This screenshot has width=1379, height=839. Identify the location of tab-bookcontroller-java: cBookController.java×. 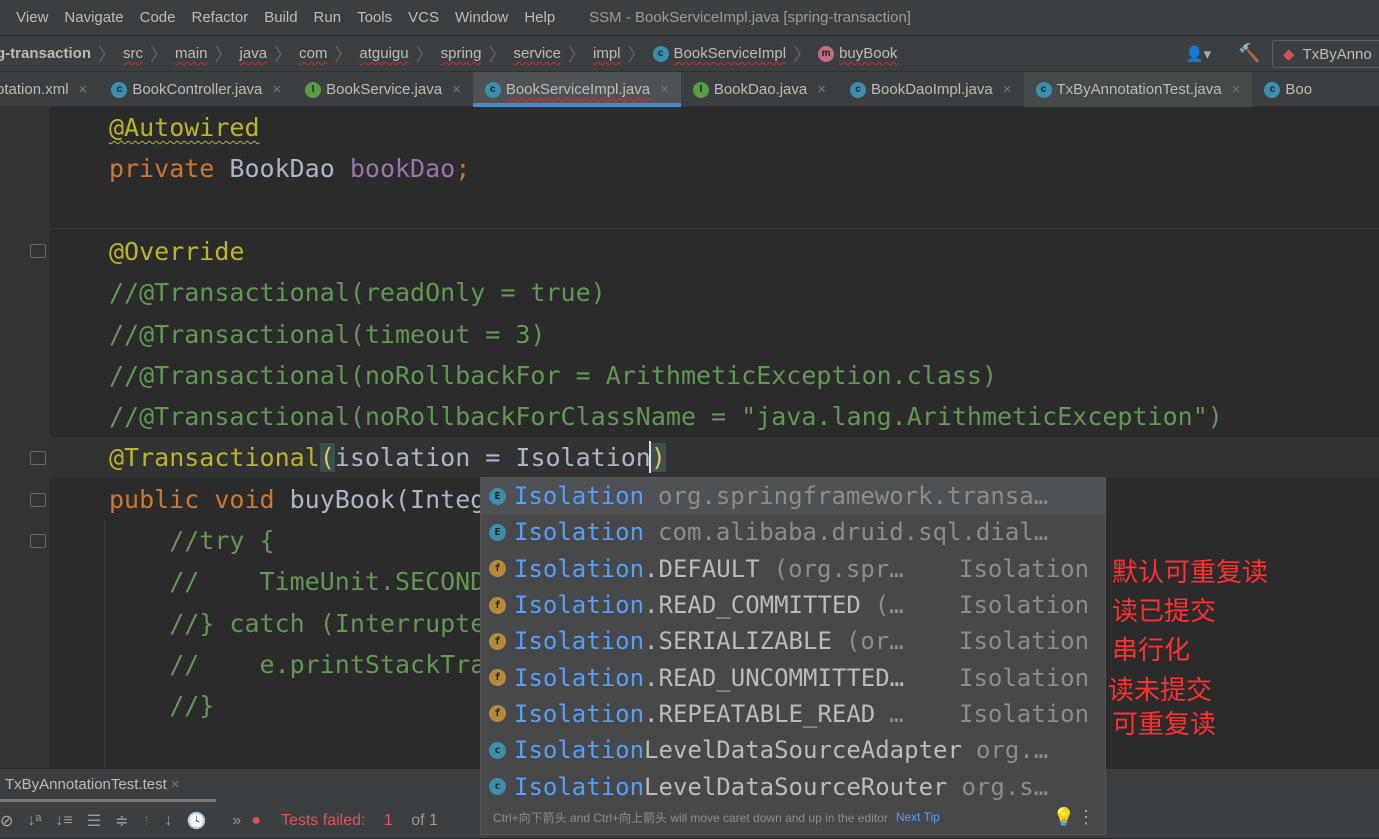
(196, 89).